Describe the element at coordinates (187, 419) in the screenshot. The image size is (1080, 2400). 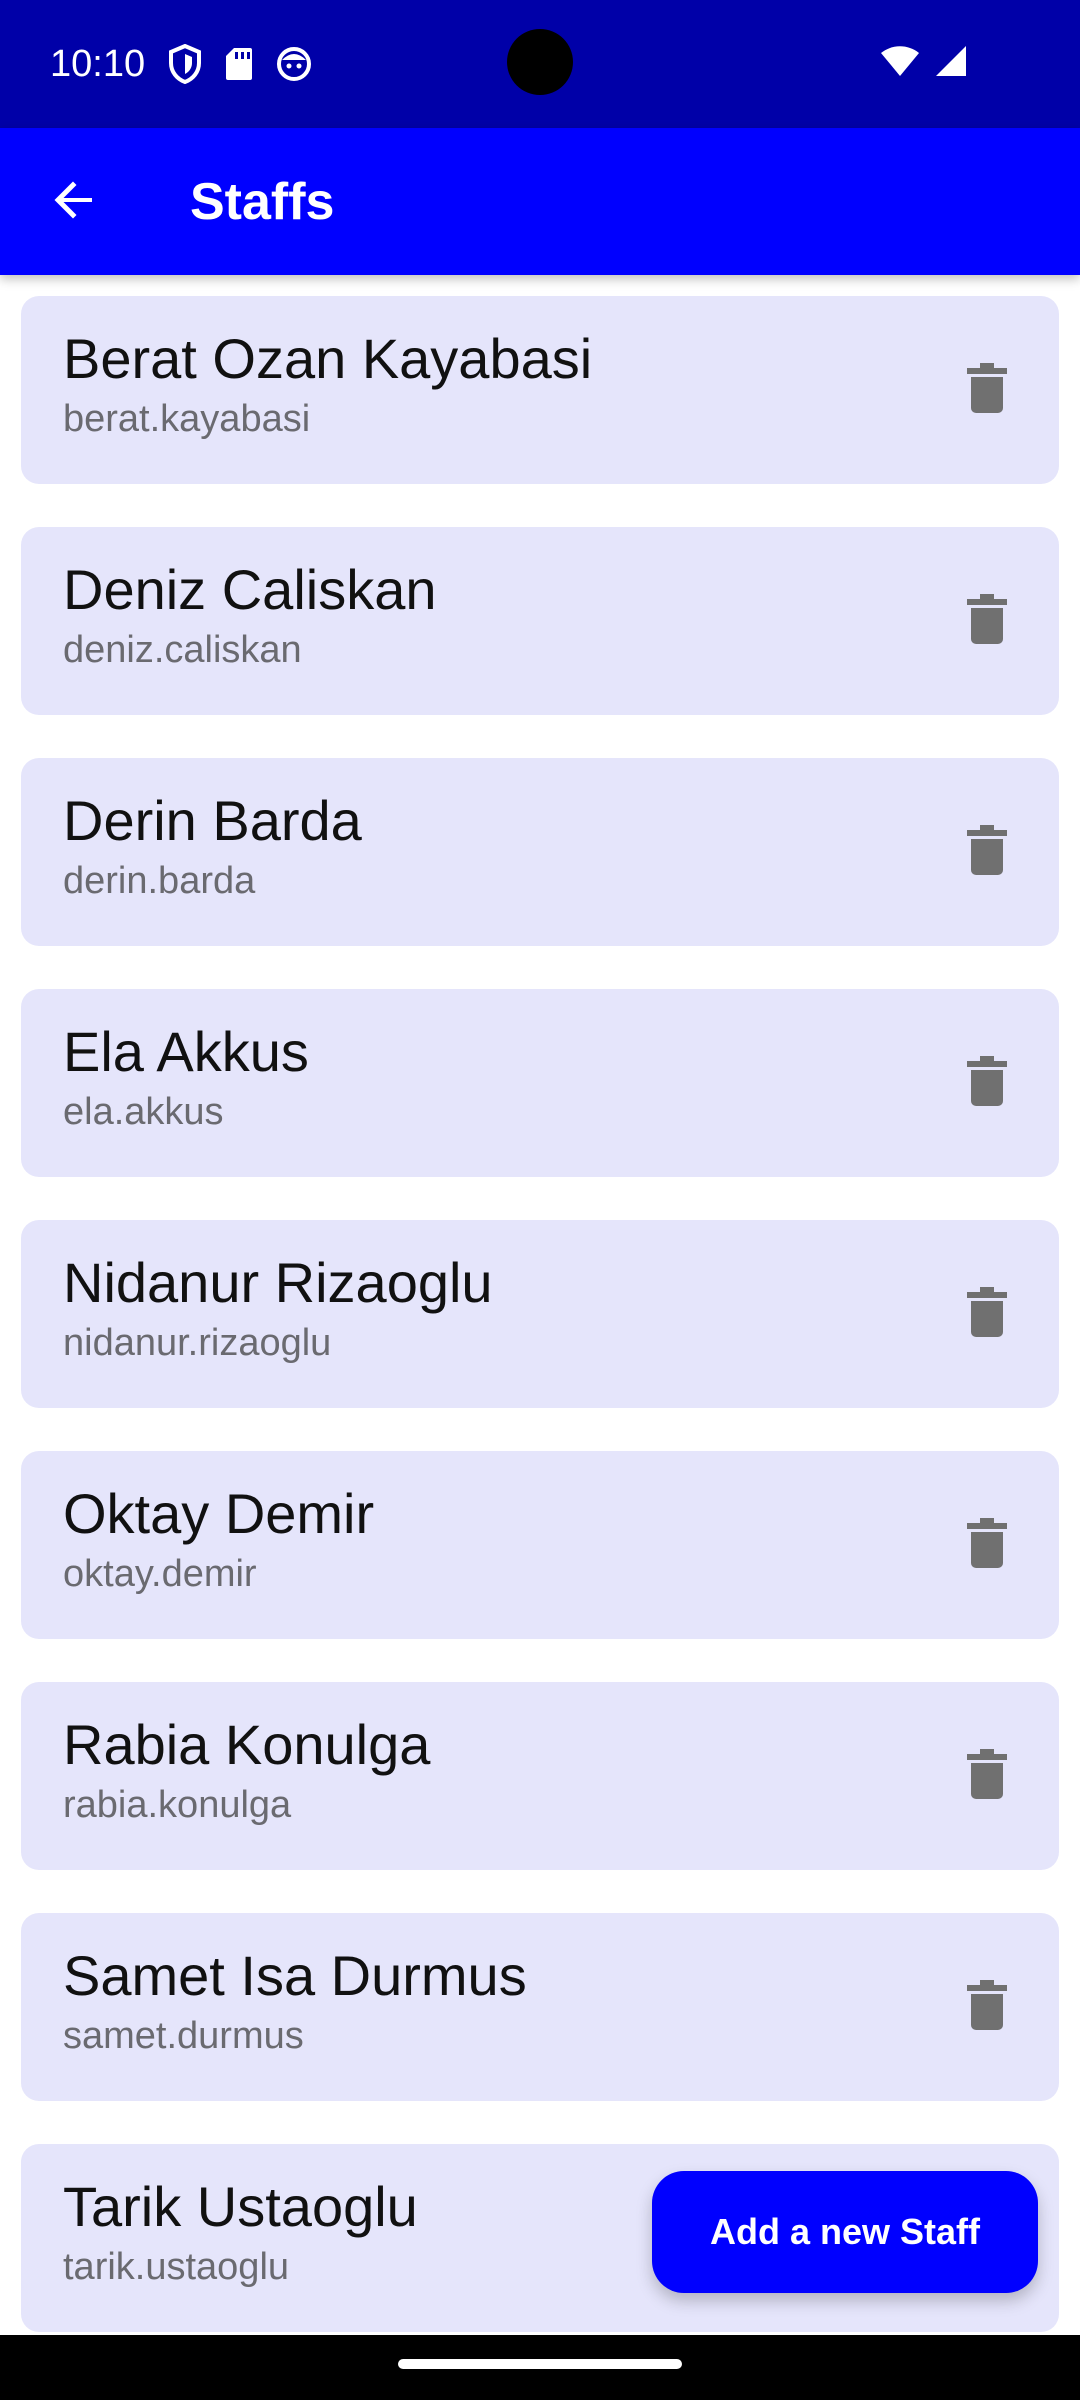
I see `staff-username: berat.kayabasi` at that location.